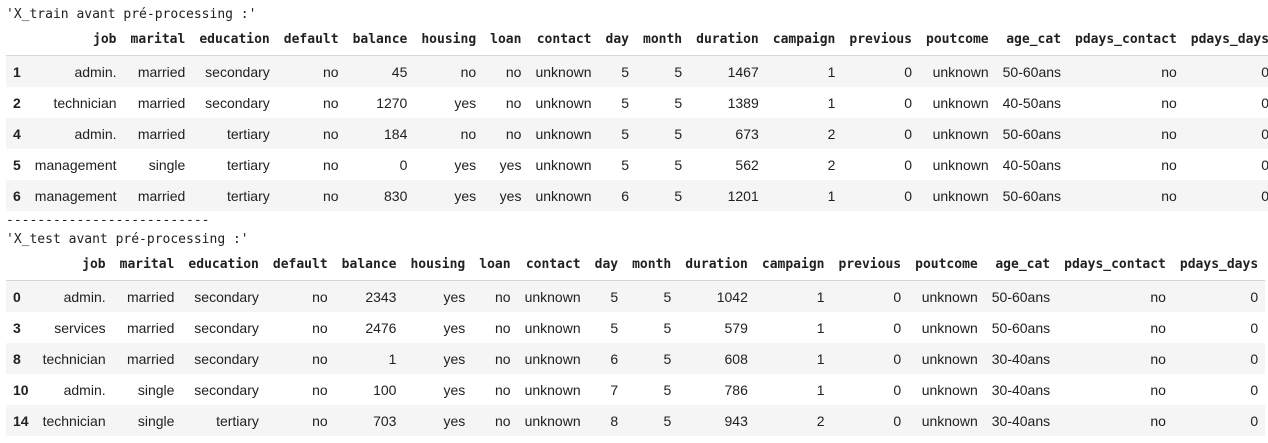 The height and width of the screenshot is (443, 1268). I want to click on row-index: 14, so click(21, 420).